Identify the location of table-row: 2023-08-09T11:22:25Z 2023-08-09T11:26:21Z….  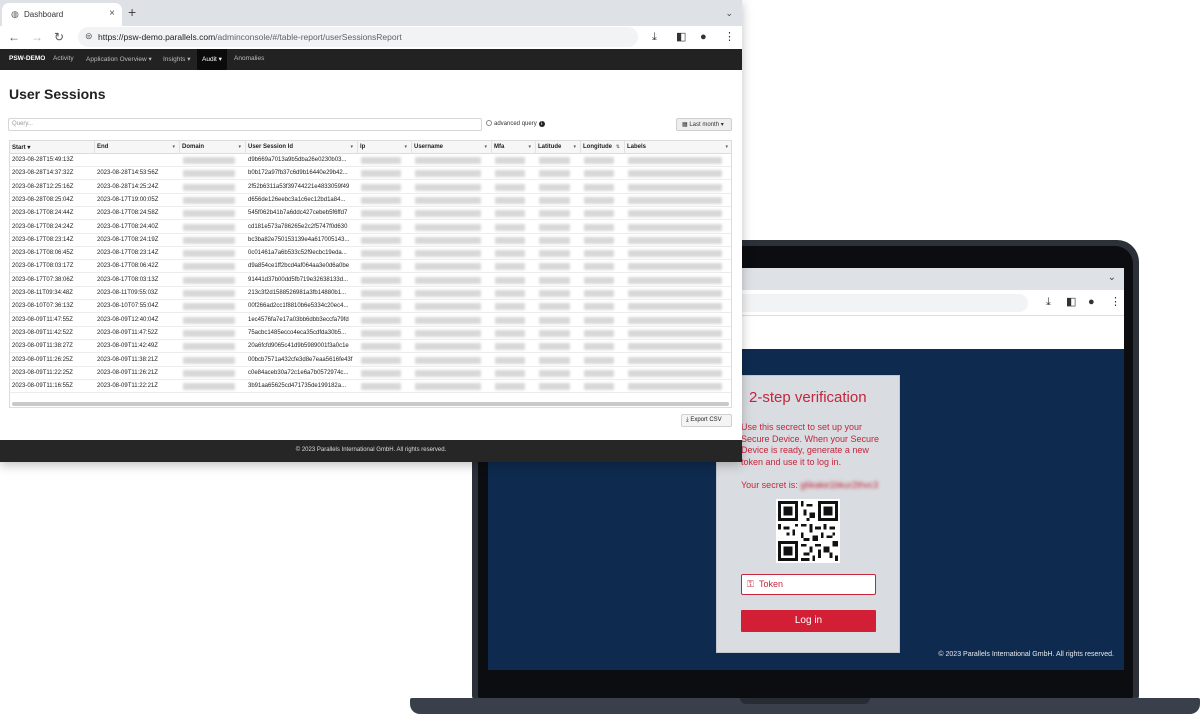
(370, 373).